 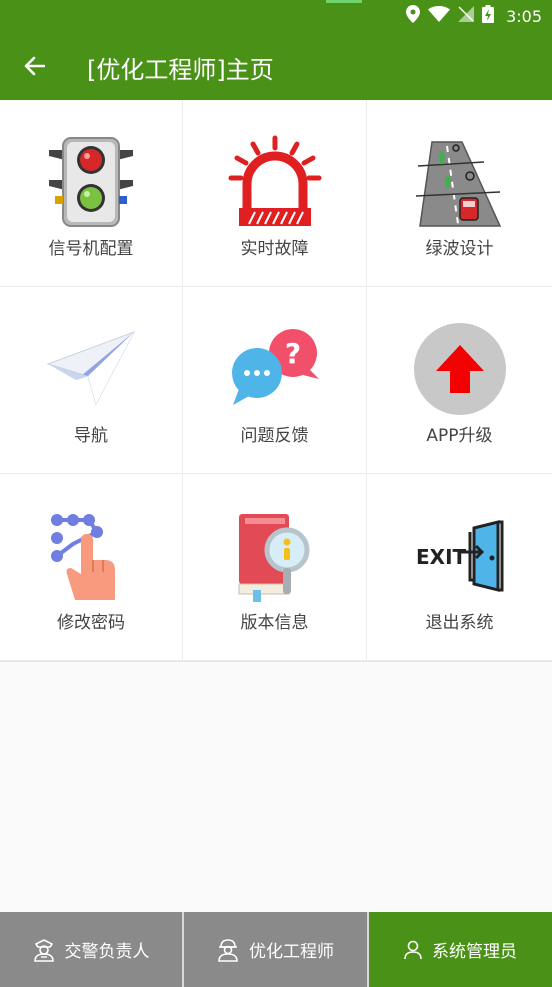 I want to click on traffic-light-icon, so click(x=91, y=182).